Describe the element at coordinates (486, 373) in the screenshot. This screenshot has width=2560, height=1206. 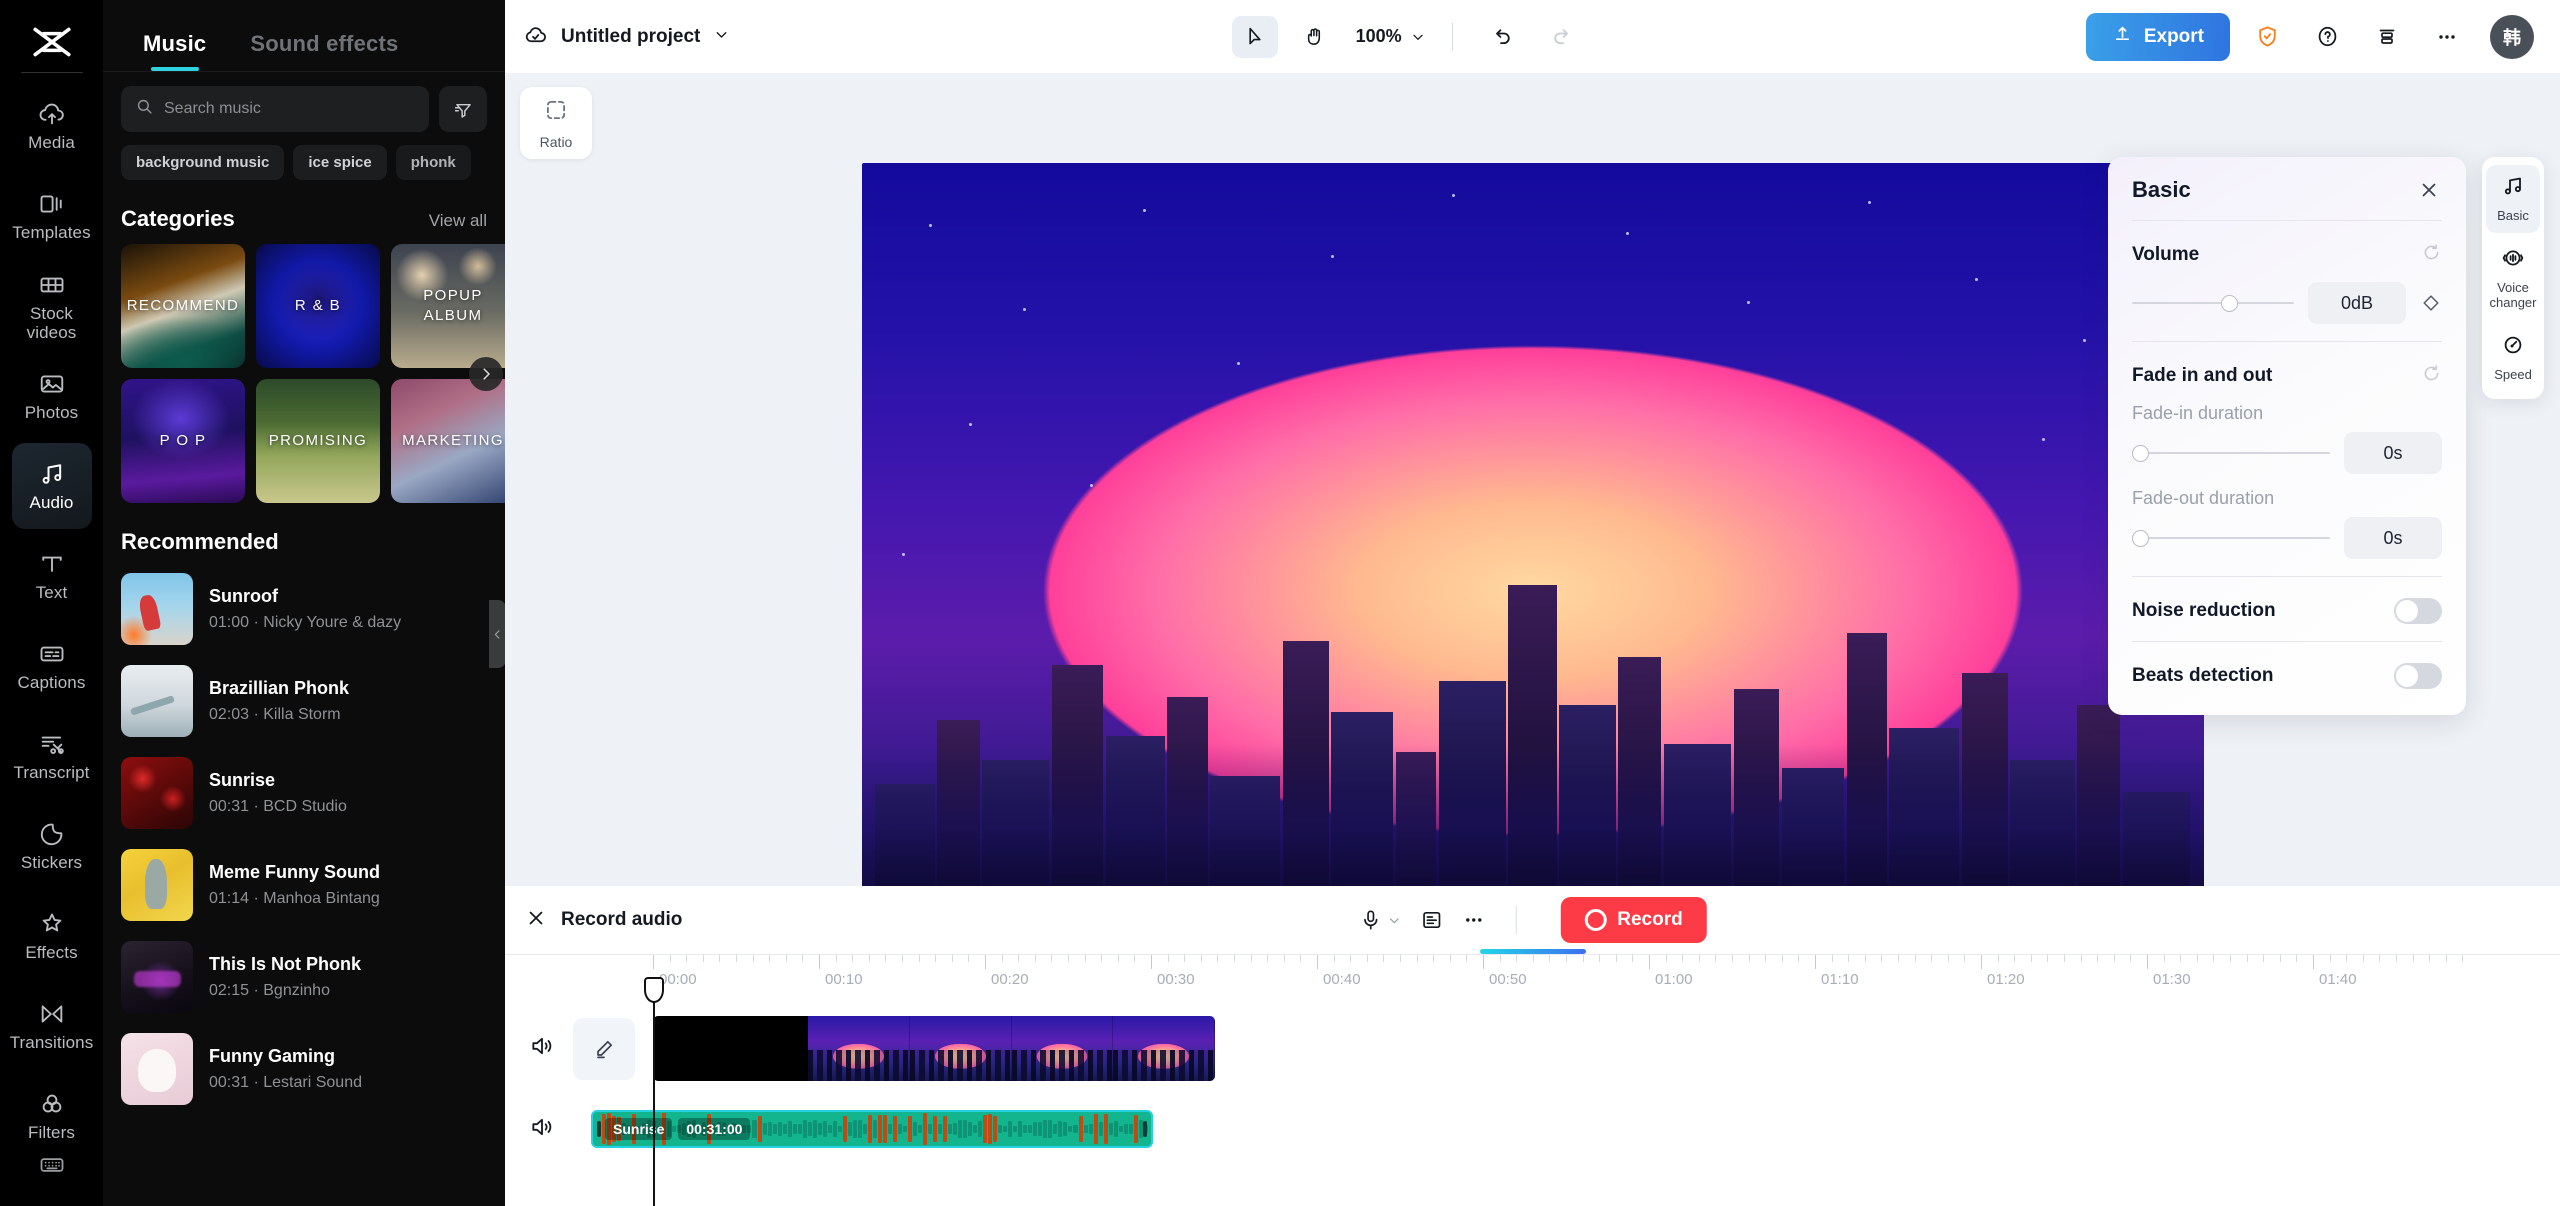
I see `chevron-right-icon` at that location.